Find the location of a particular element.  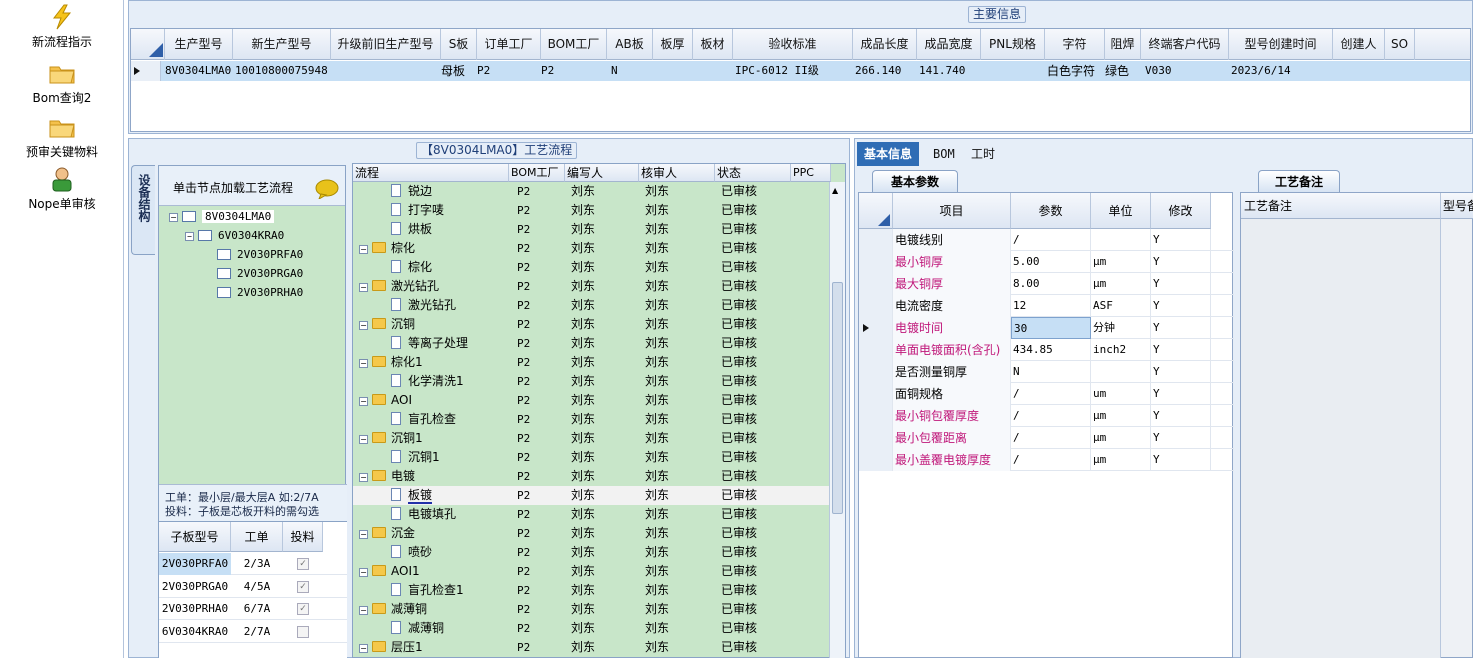

col-header: 参数 is located at coordinates (1051, 211).